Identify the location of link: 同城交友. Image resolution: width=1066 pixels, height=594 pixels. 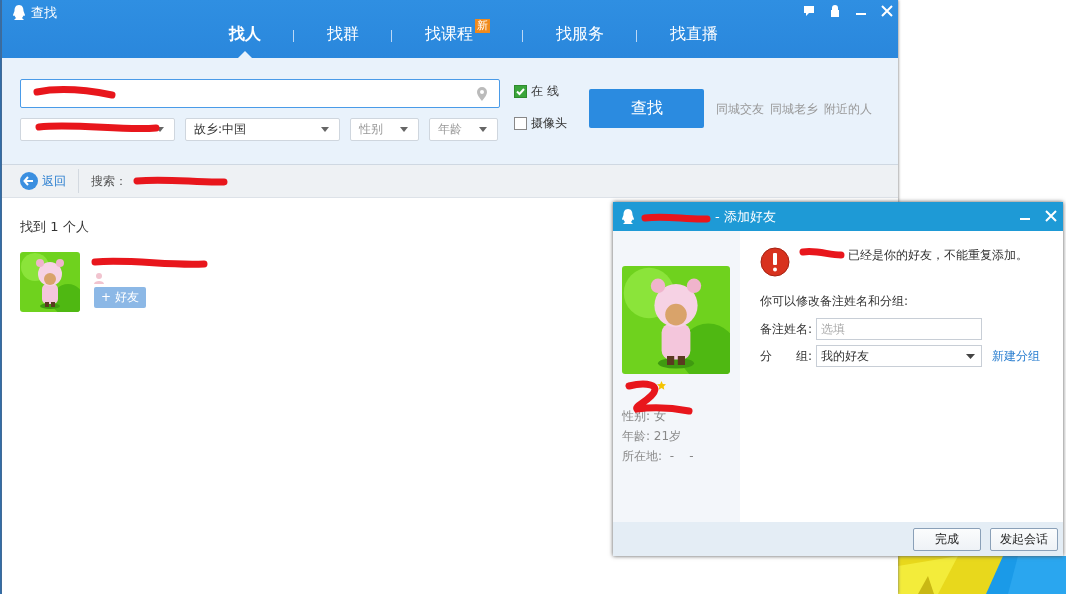
(740, 132).